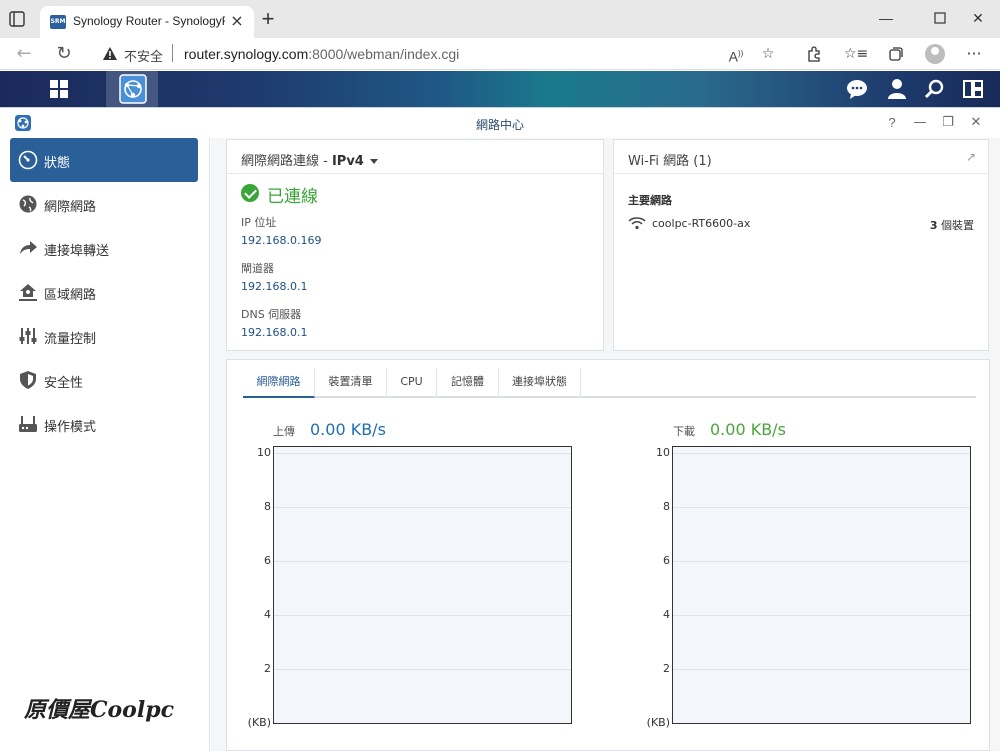 The image size is (1000, 751). What do you see at coordinates (973, 89) in the screenshot?
I see `widgets-icon` at bounding box center [973, 89].